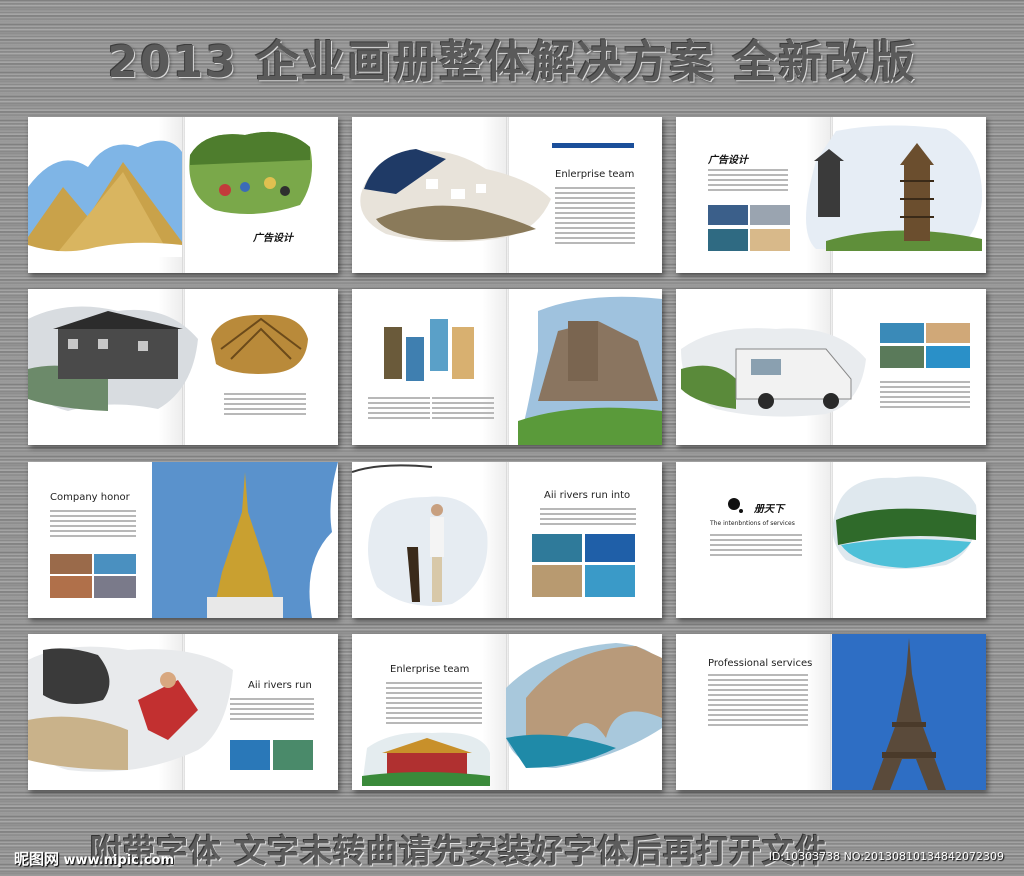  I want to click on water-town-image, so click(113, 358).